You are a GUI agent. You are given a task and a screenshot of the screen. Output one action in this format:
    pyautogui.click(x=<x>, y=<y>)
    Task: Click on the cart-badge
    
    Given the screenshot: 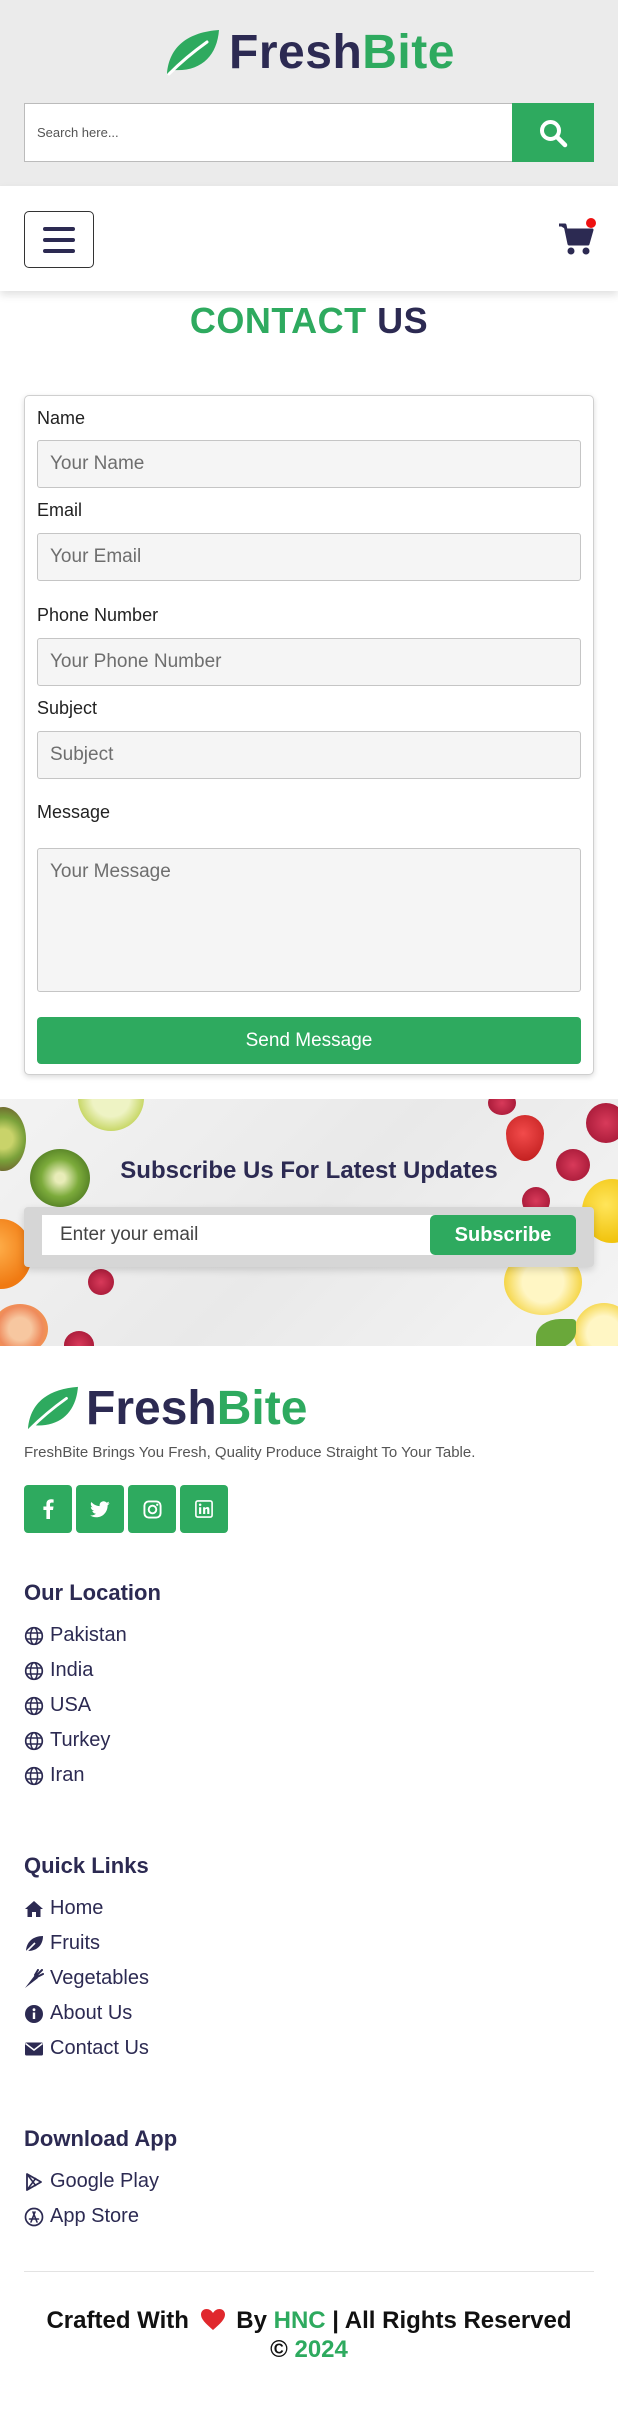 What is the action you would take?
    pyautogui.click(x=591, y=223)
    